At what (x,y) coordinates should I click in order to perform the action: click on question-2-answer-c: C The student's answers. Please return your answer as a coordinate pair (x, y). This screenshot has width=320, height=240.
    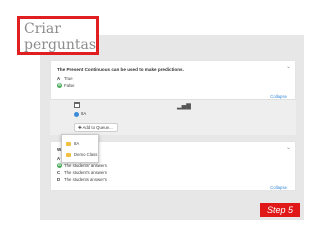
    Looking at the image, I should click on (82, 172).